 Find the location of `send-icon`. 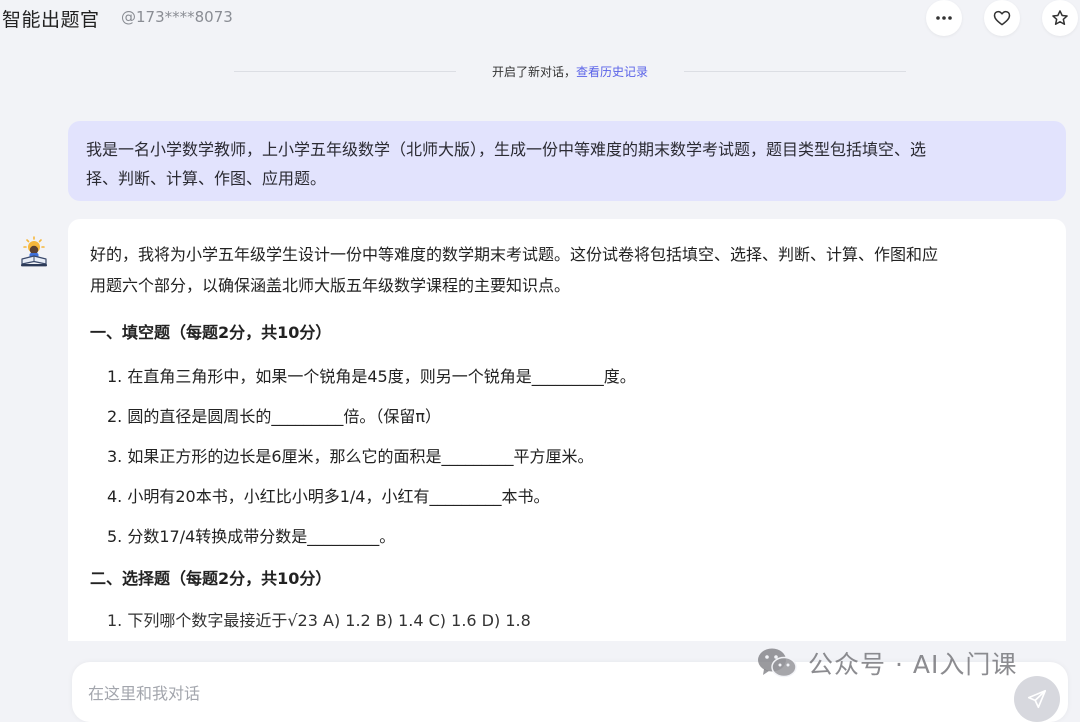

send-icon is located at coordinates (1037, 699).